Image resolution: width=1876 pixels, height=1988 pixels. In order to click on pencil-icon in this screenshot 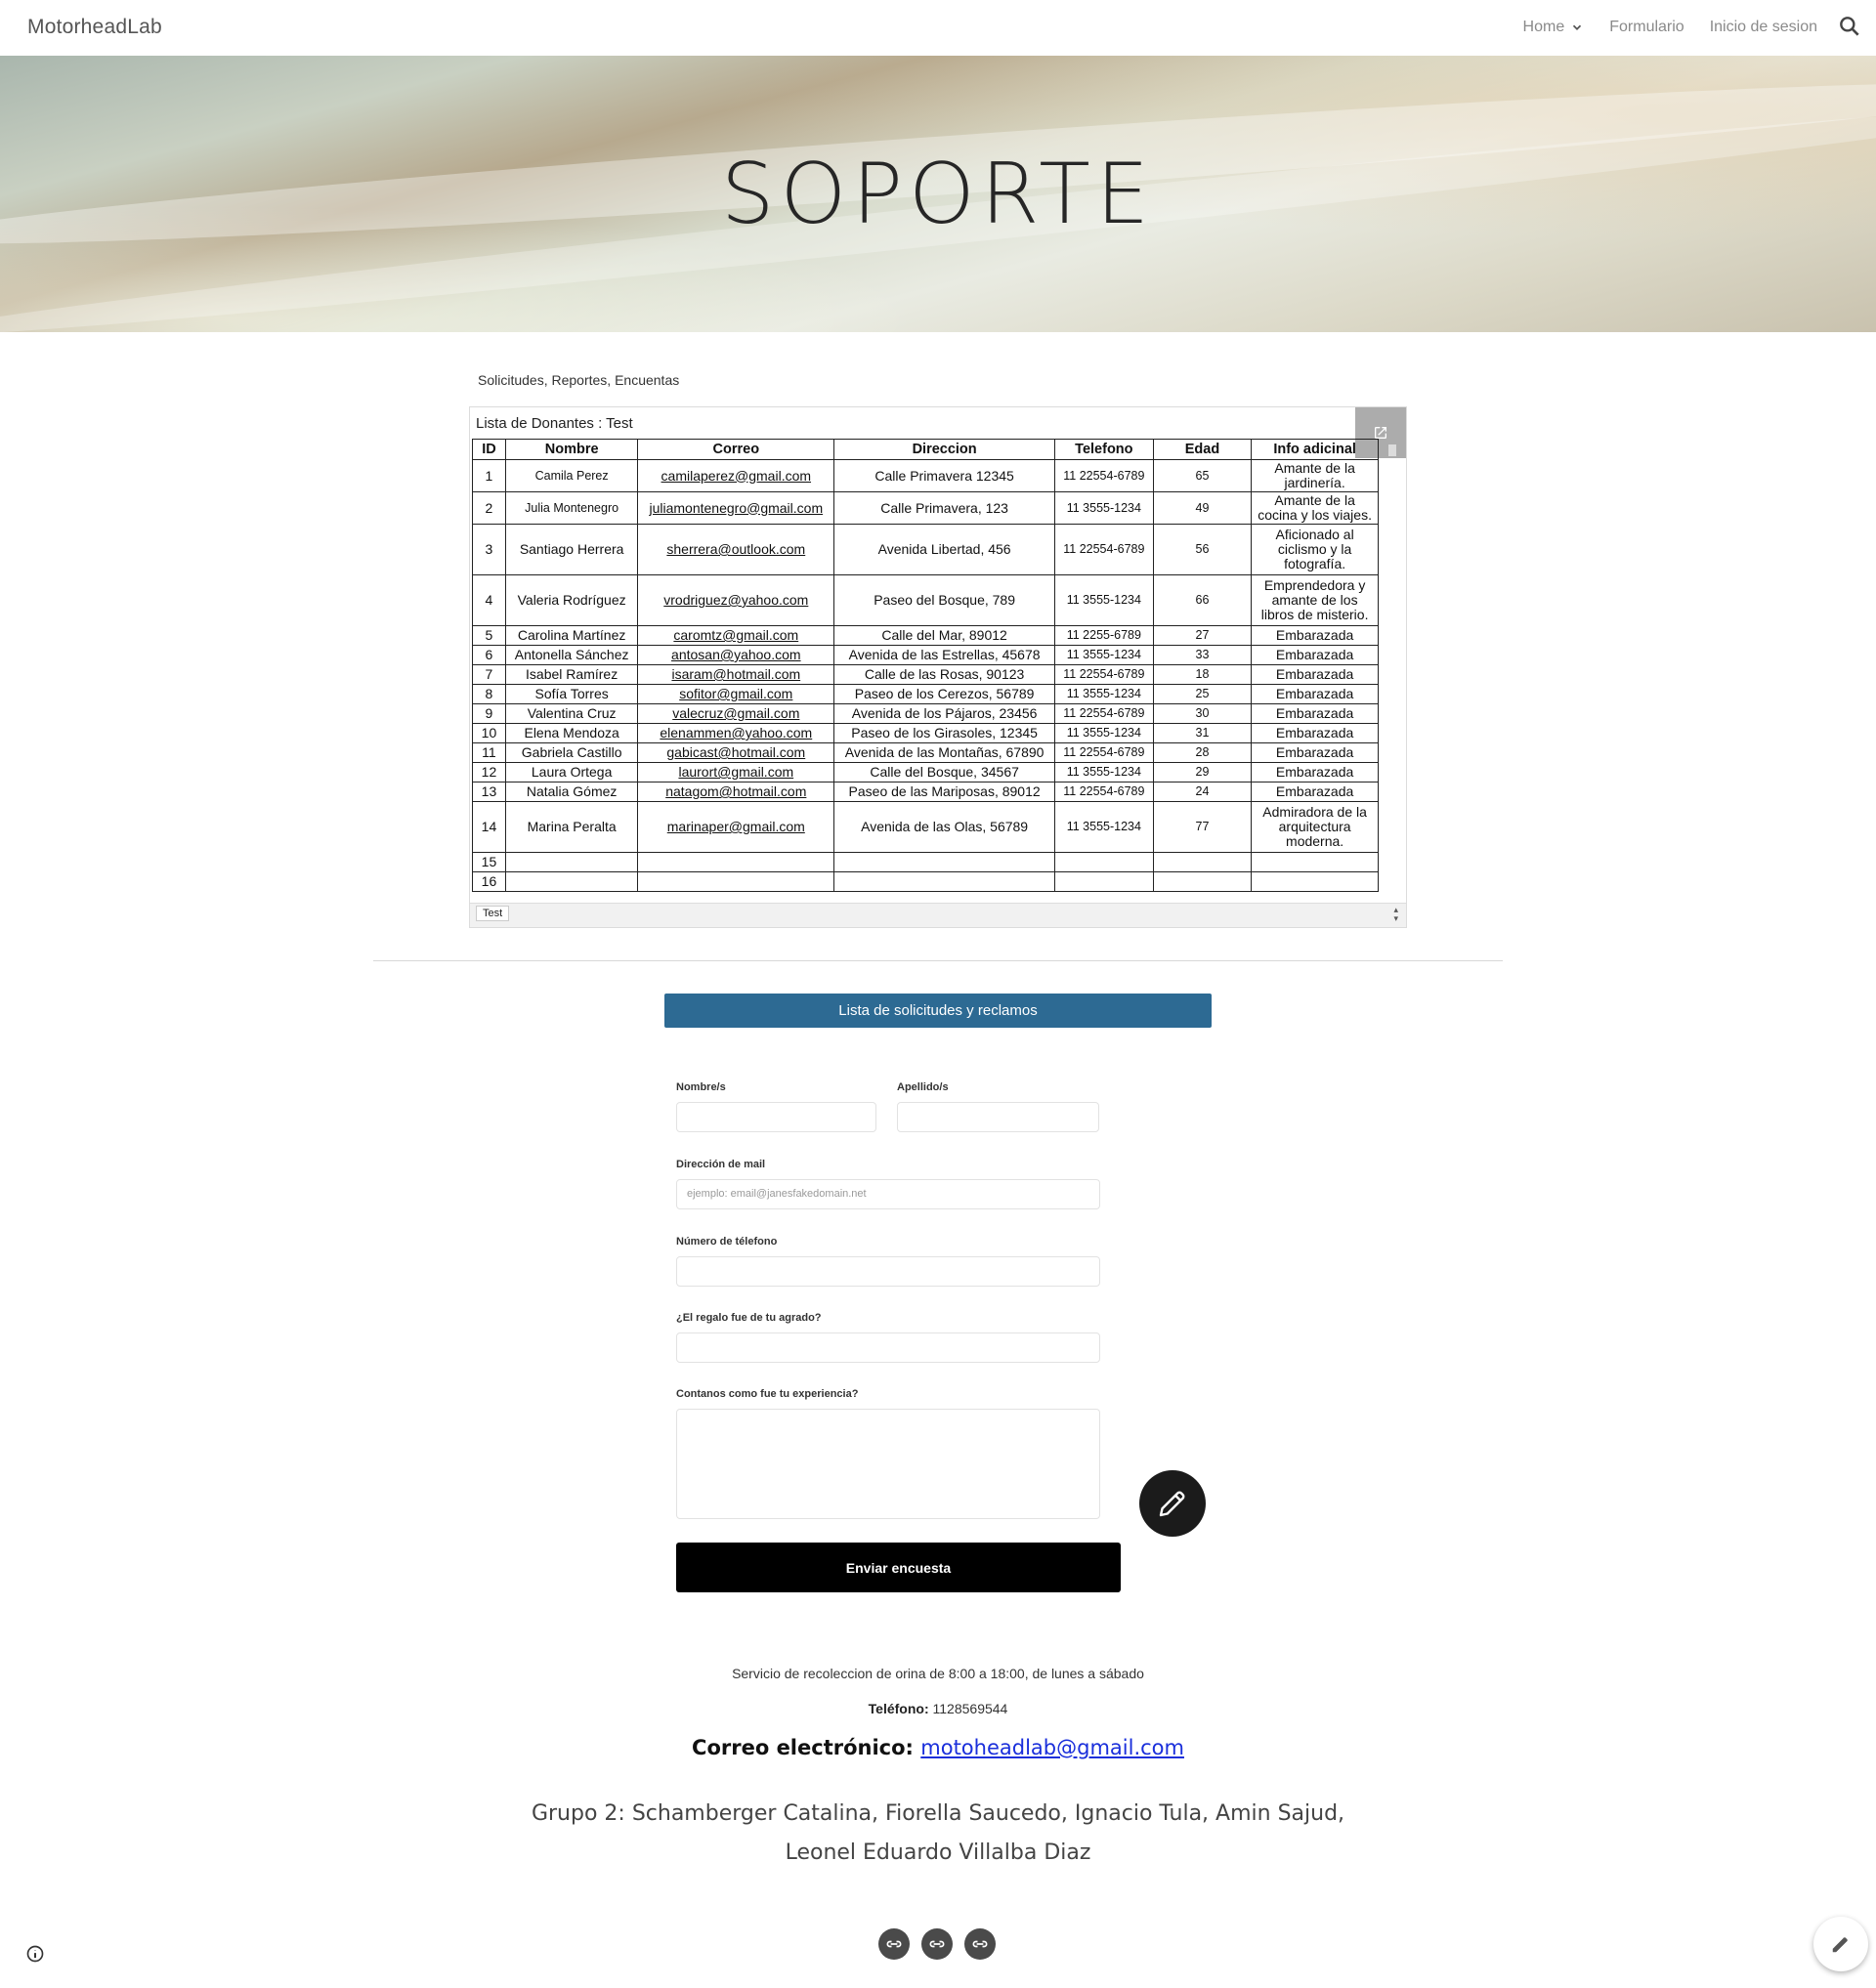, I will do `click(1840, 1945)`.